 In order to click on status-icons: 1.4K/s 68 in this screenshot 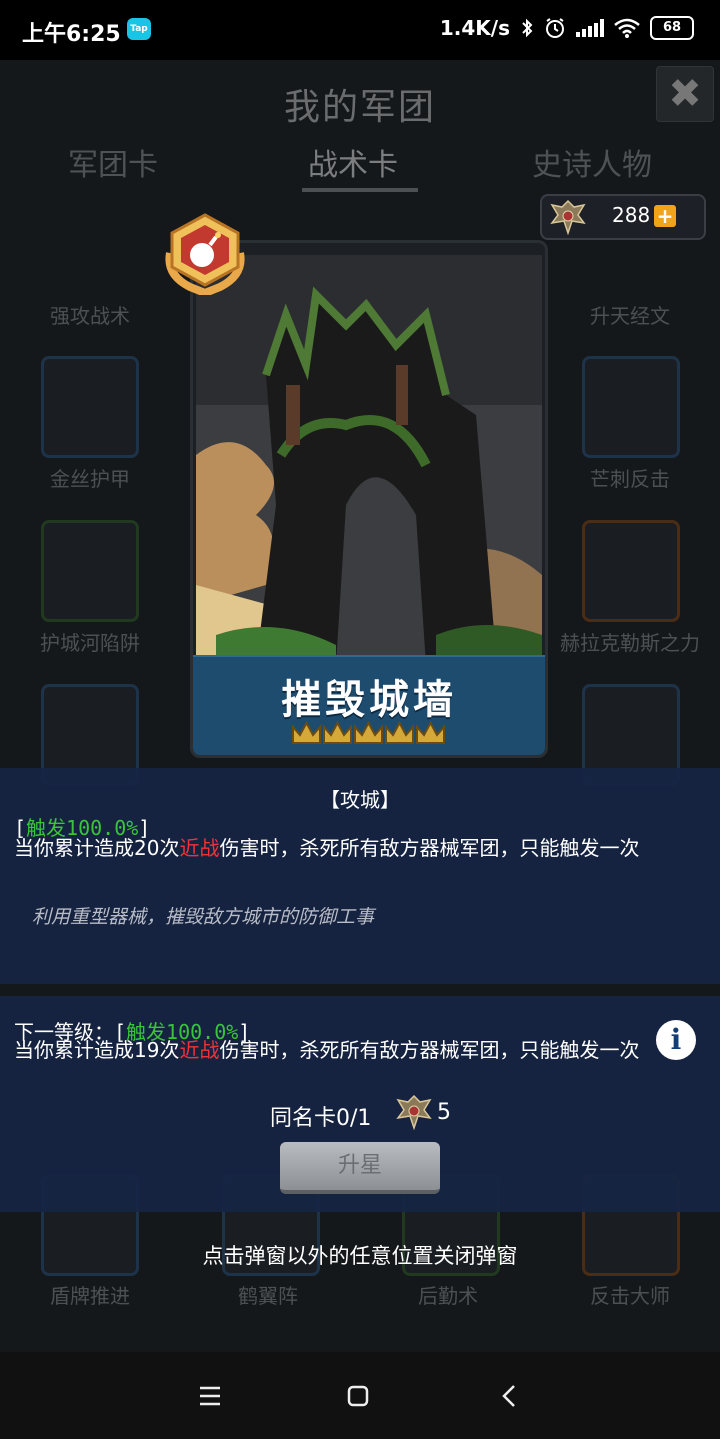, I will do `click(567, 28)`.